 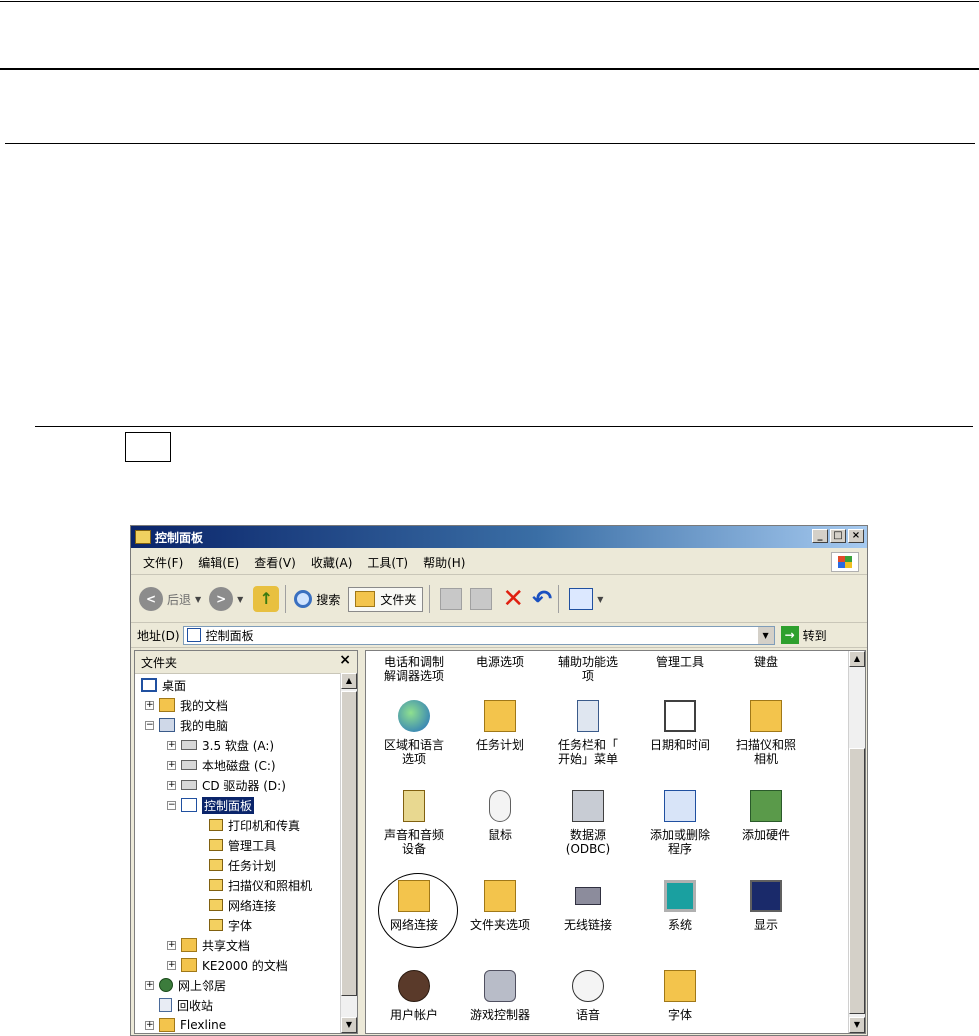 I want to click on add-remove-programs-icon, so click(x=680, y=806).